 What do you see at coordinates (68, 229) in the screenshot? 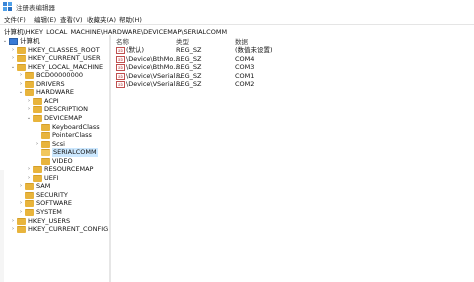
I see `tree-item-label: HKEY_CURRENT_CONFIG` at bounding box center [68, 229].